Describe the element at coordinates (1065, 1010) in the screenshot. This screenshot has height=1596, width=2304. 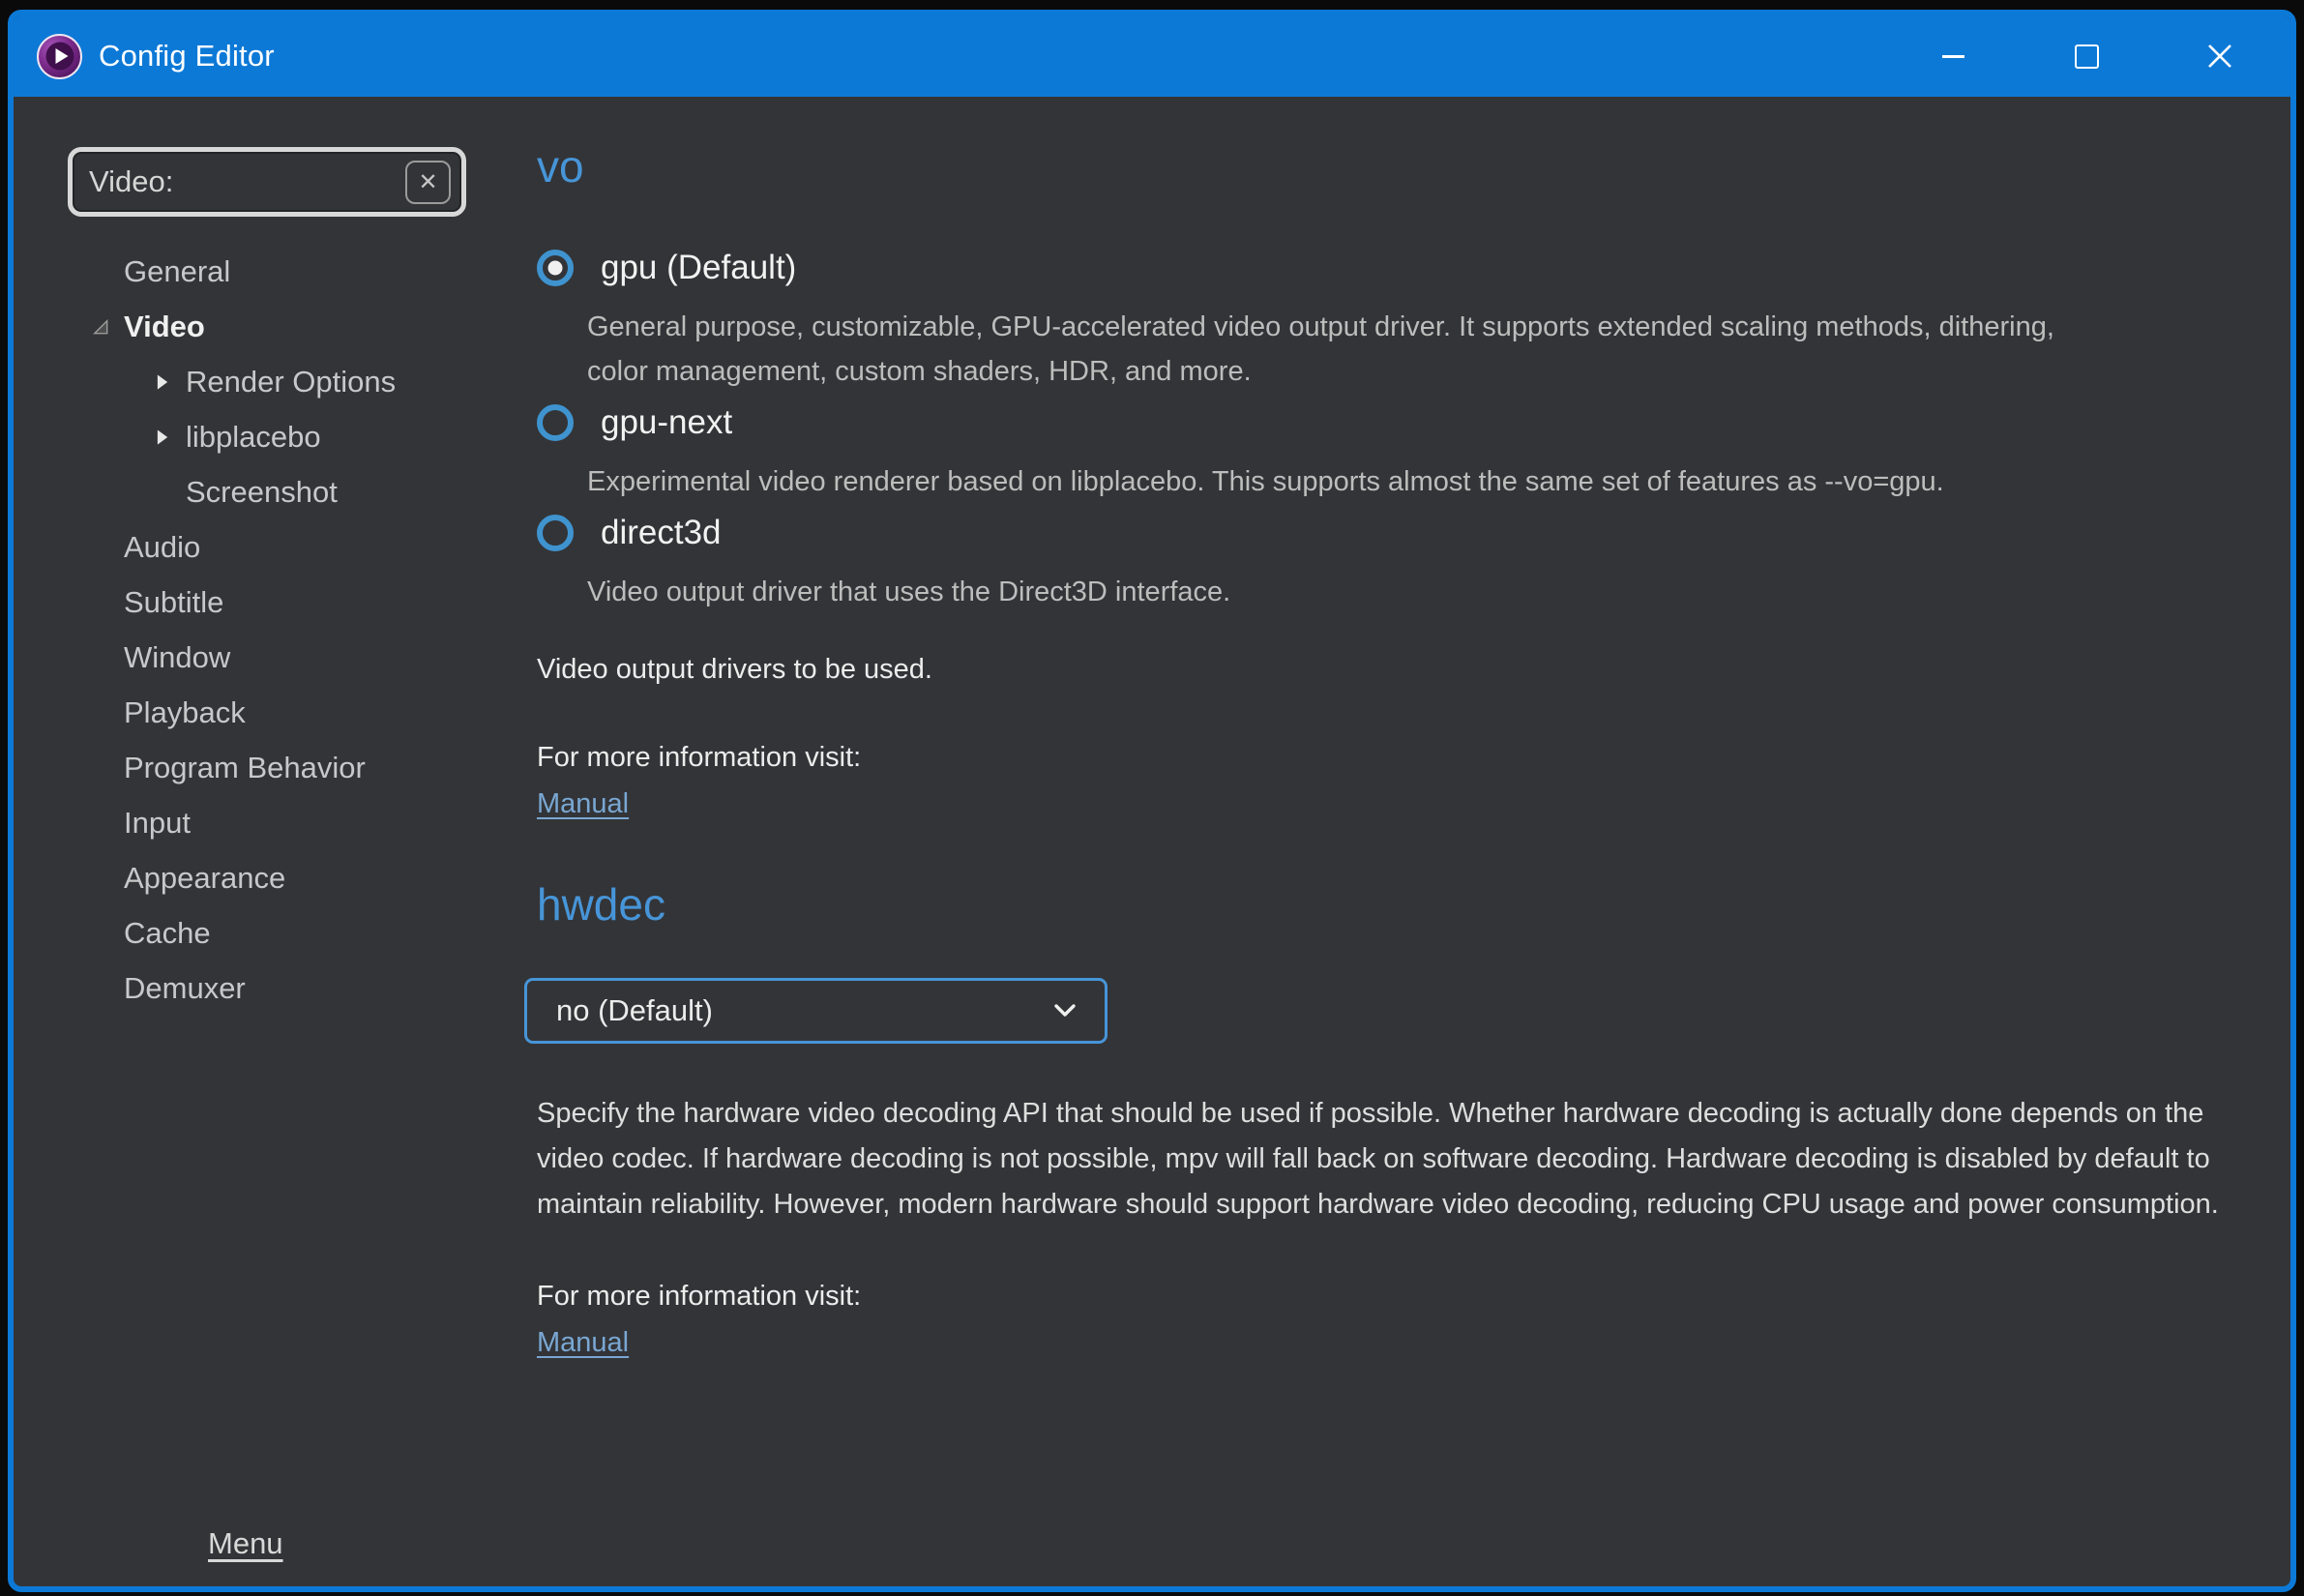
I see `chevron-down-icon` at that location.